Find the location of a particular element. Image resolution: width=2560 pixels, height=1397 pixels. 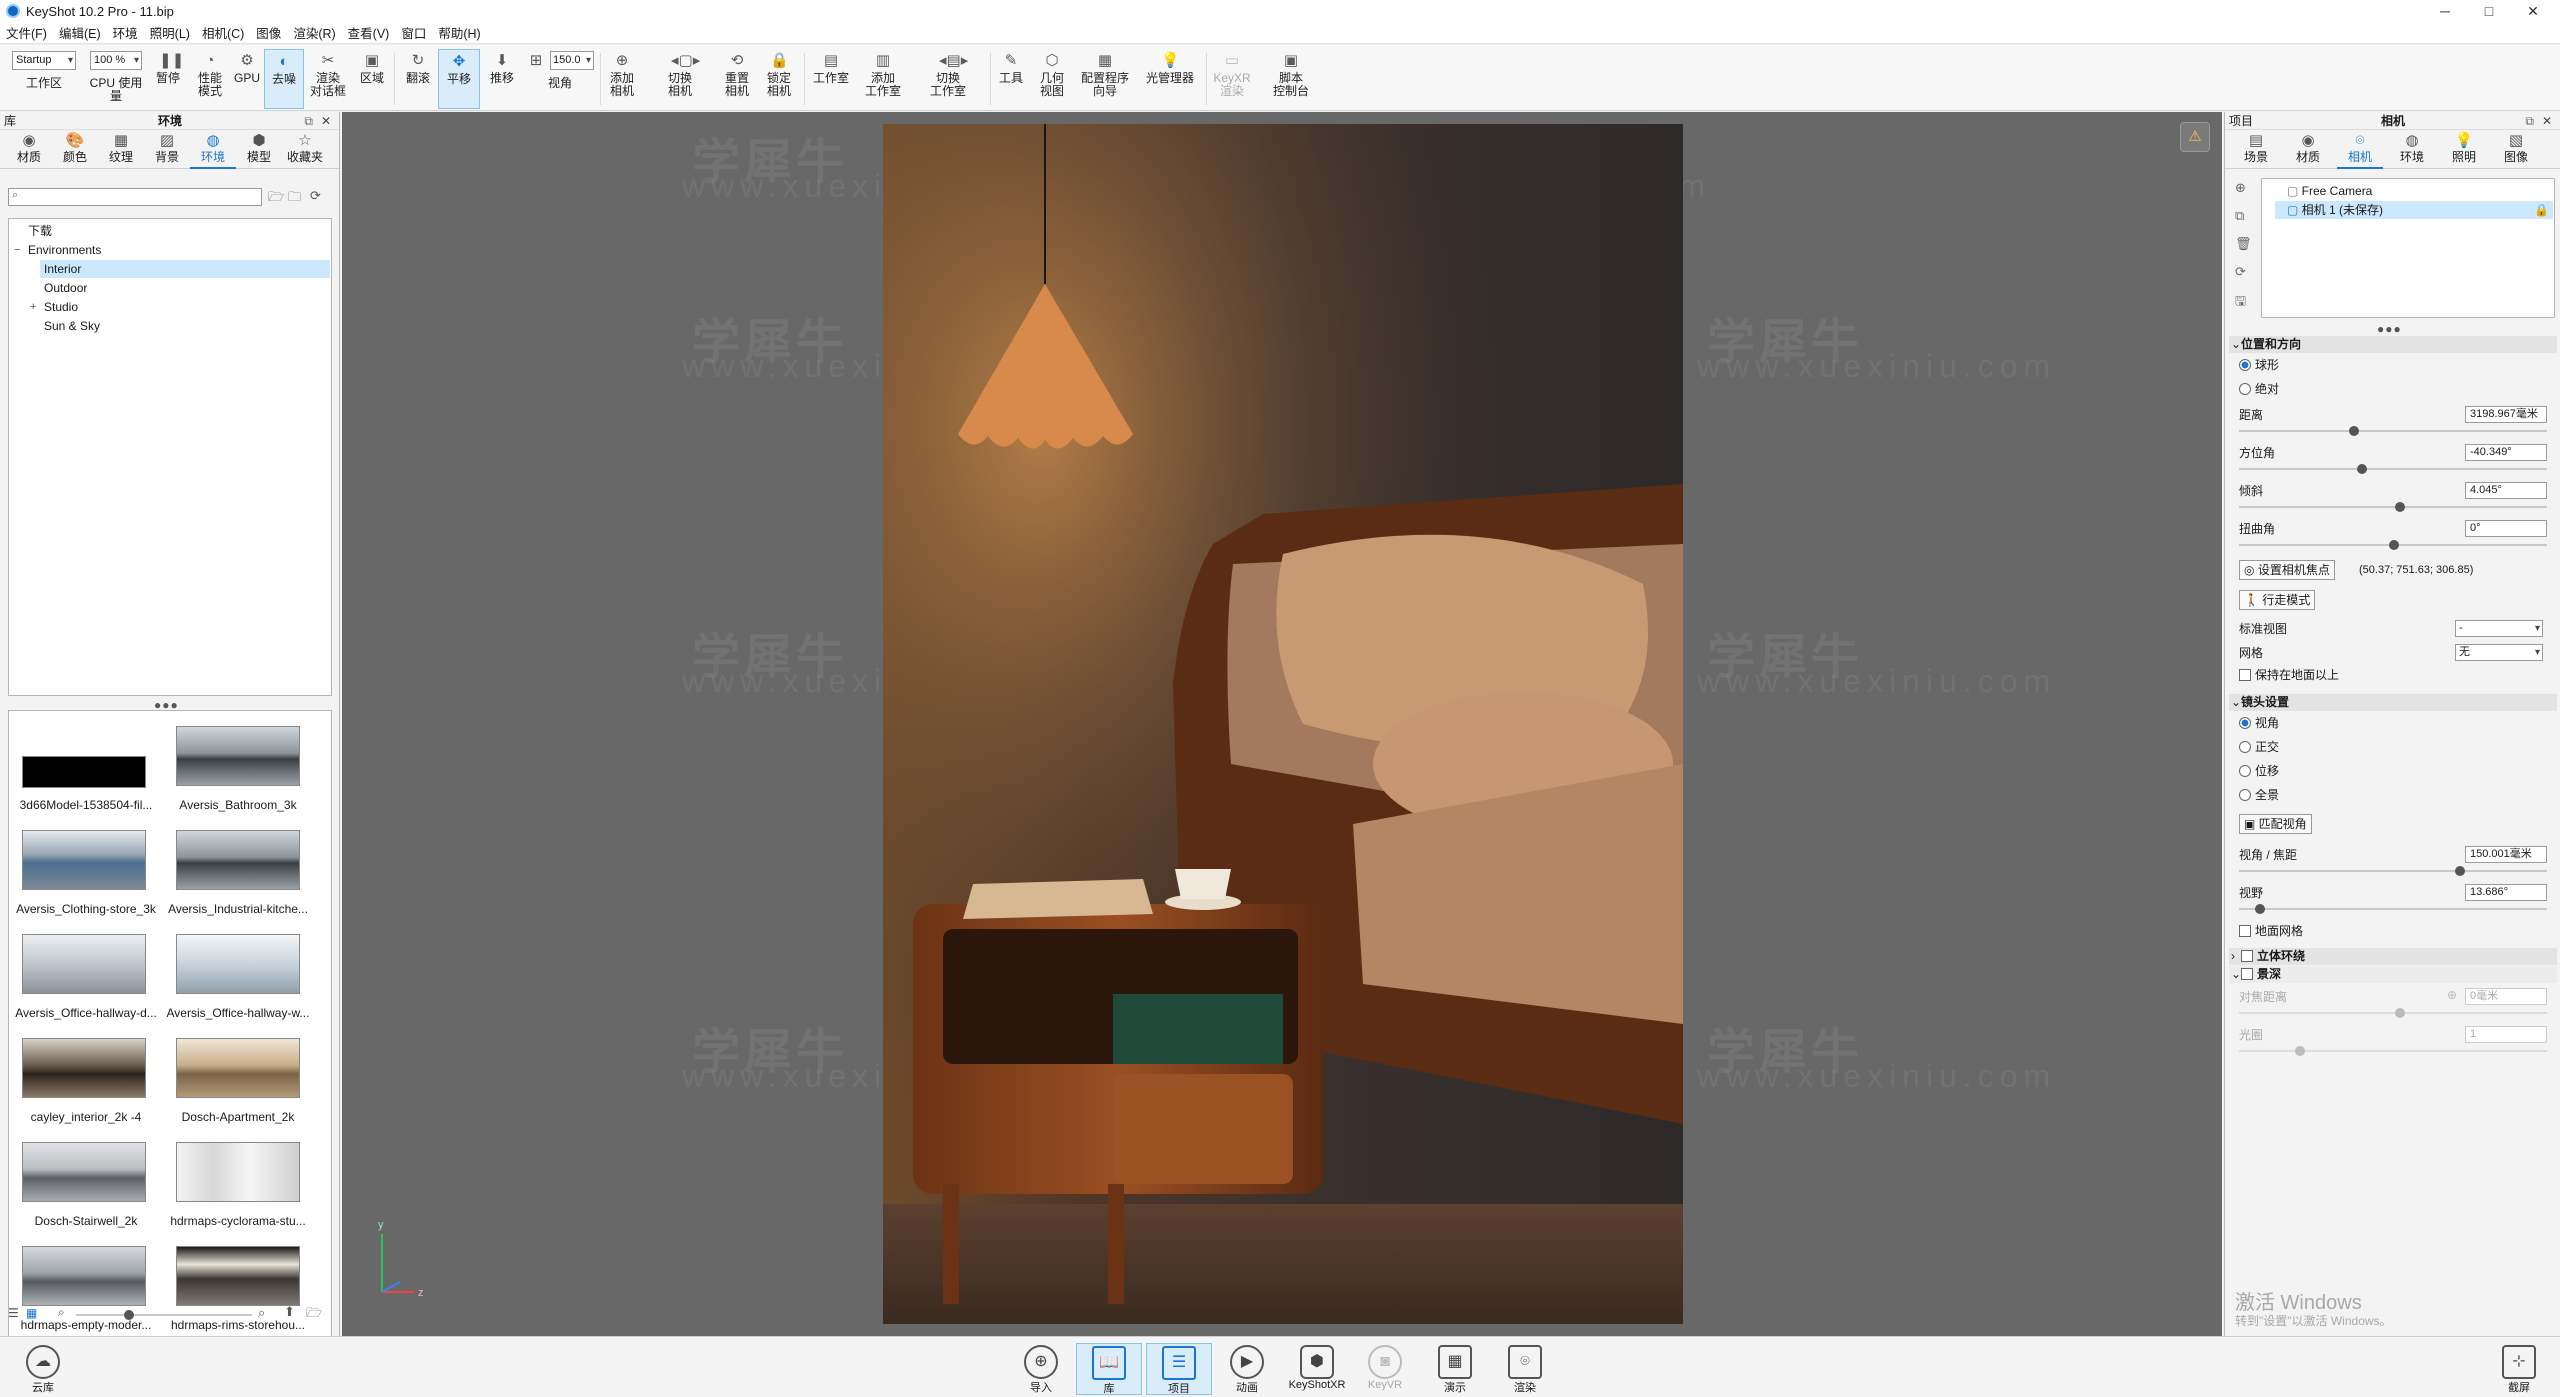

project-button: ☰ 项目 is located at coordinates (1179, 1369).